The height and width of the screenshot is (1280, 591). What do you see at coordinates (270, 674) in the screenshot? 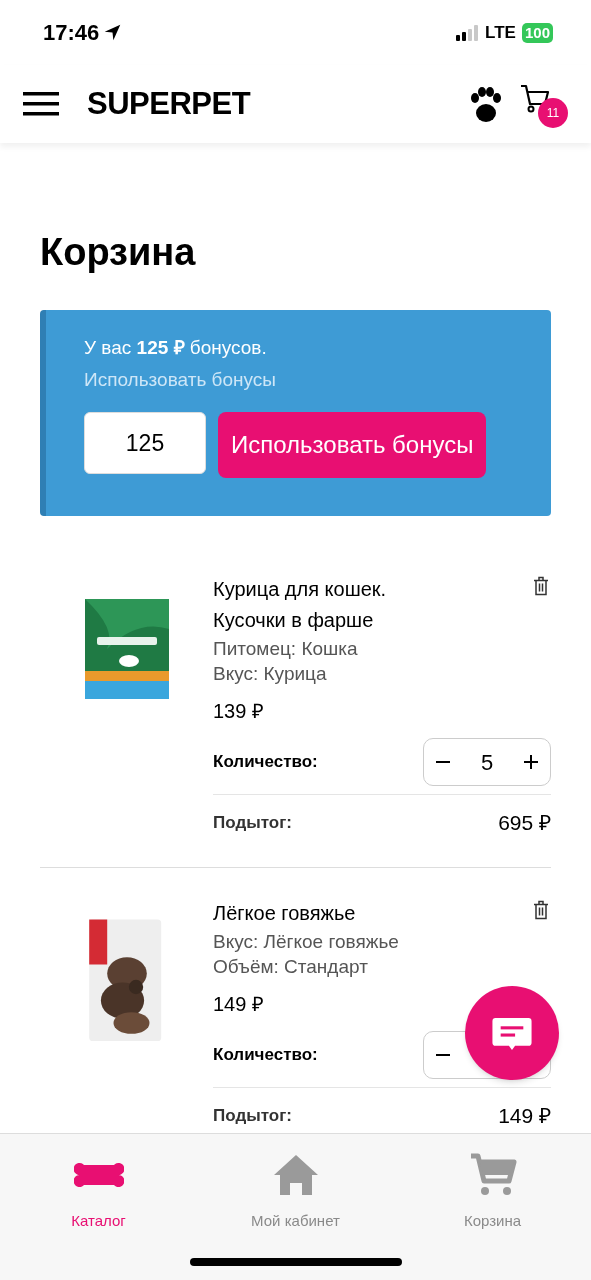
I see `product-attribute: Вкус: Курица` at bounding box center [270, 674].